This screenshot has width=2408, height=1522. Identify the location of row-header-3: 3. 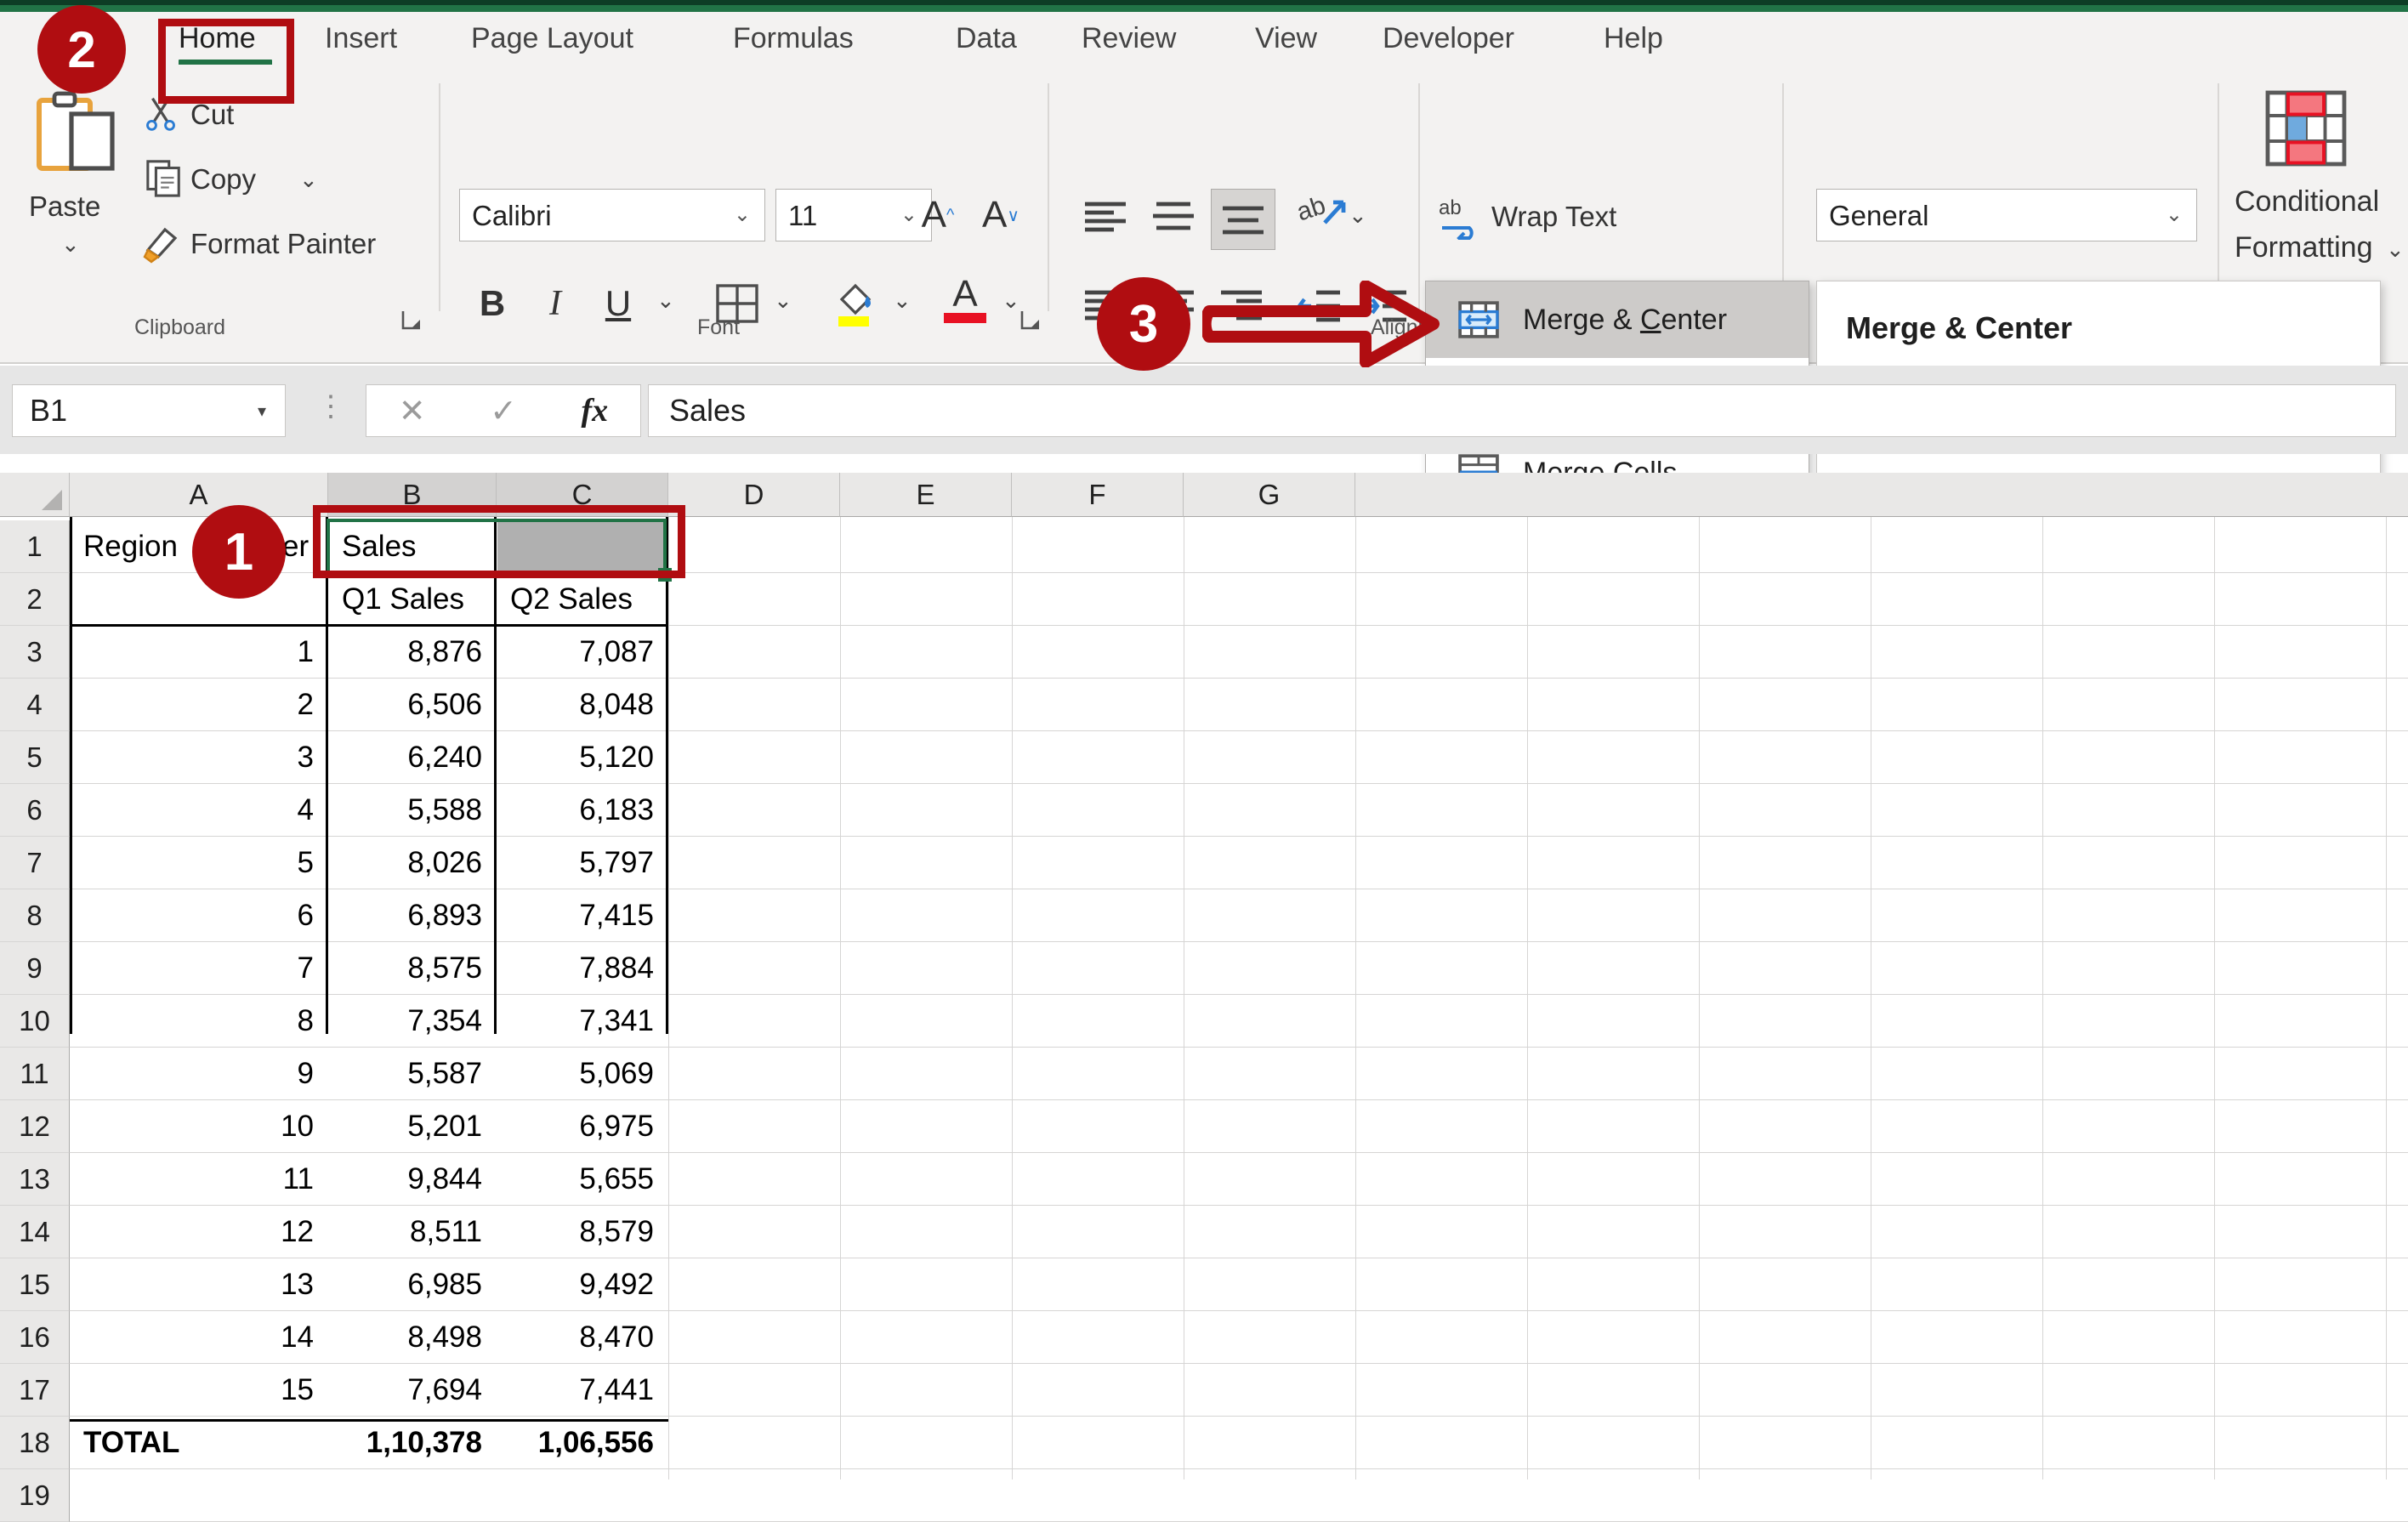
(35, 652).